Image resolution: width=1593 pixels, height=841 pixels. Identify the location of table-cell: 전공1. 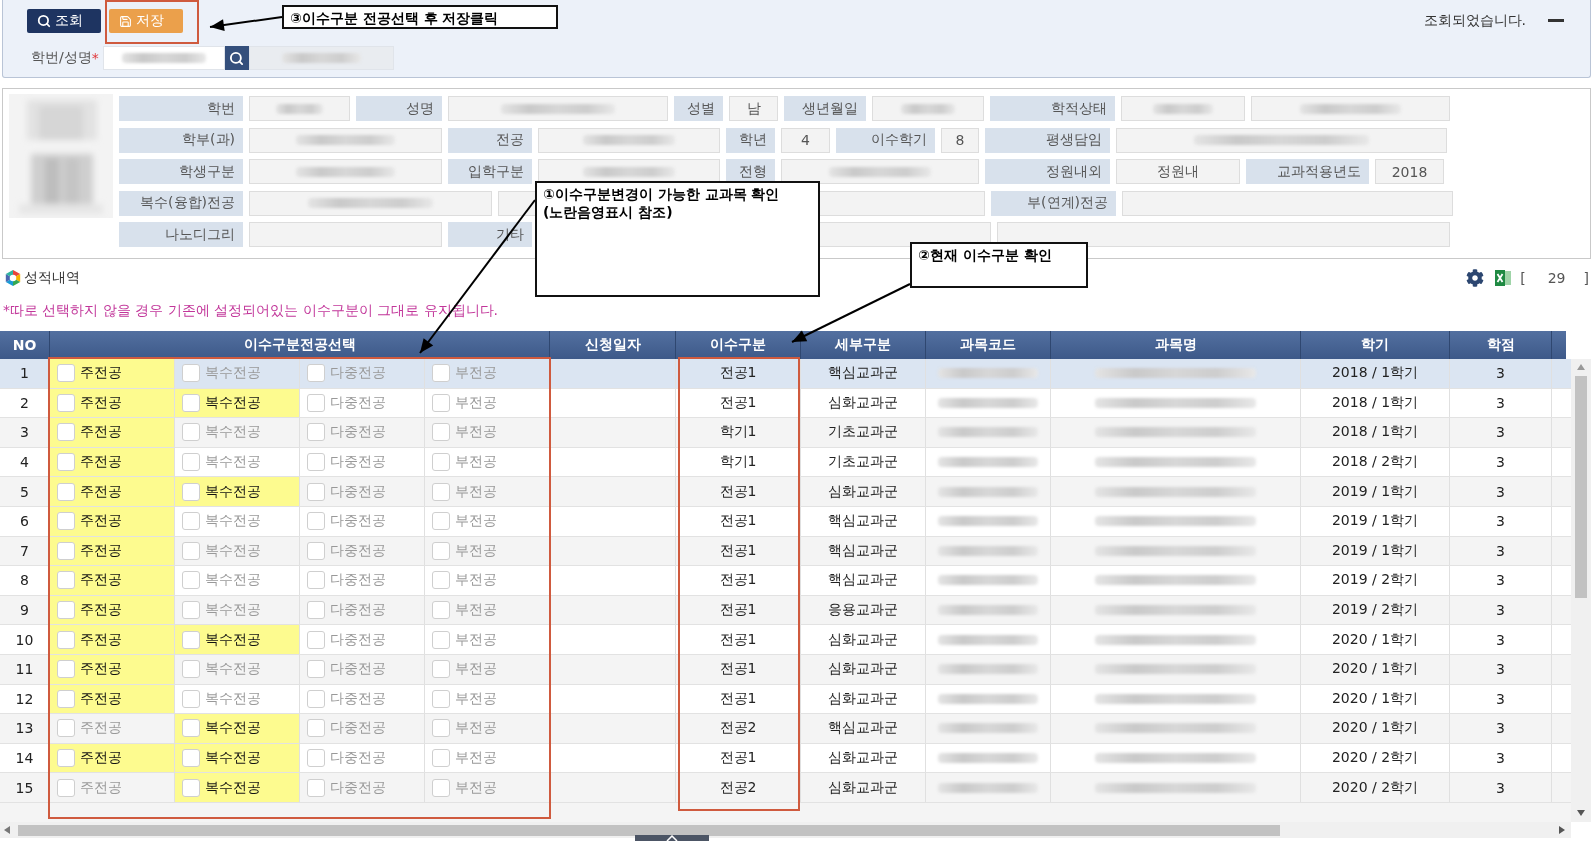
(738, 580).